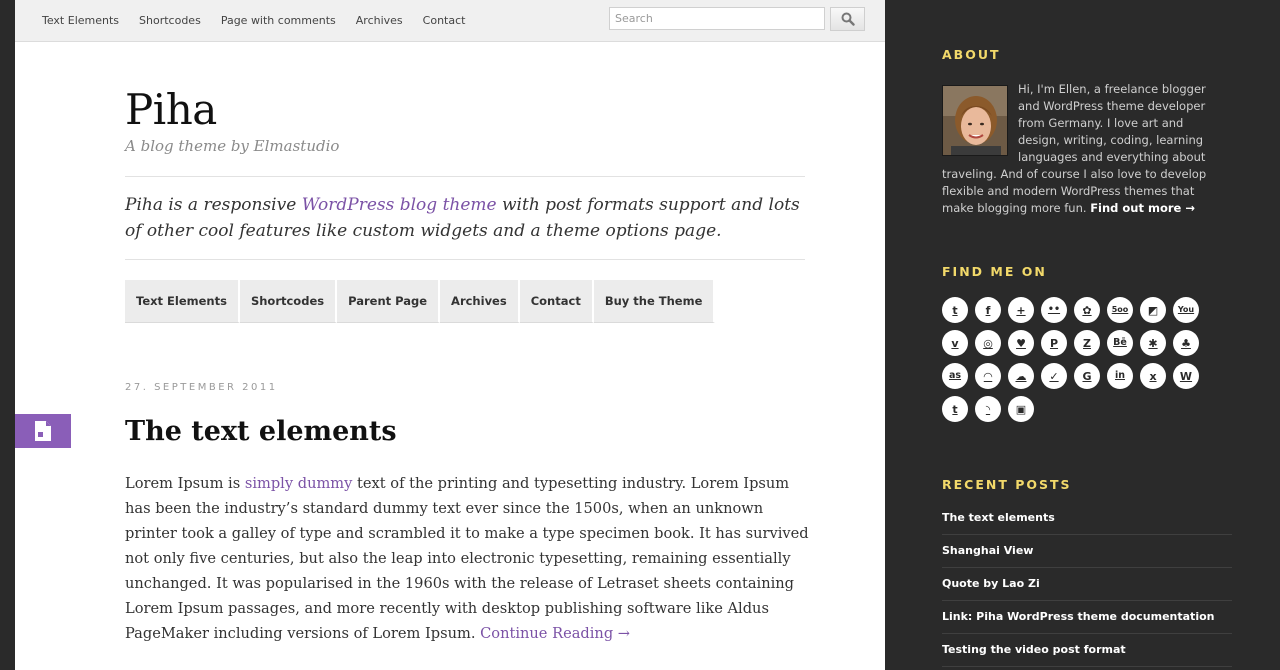 The width and height of the screenshot is (1280, 670). Describe the element at coordinates (988, 409) in the screenshot. I see `rss-icon: ◝` at that location.